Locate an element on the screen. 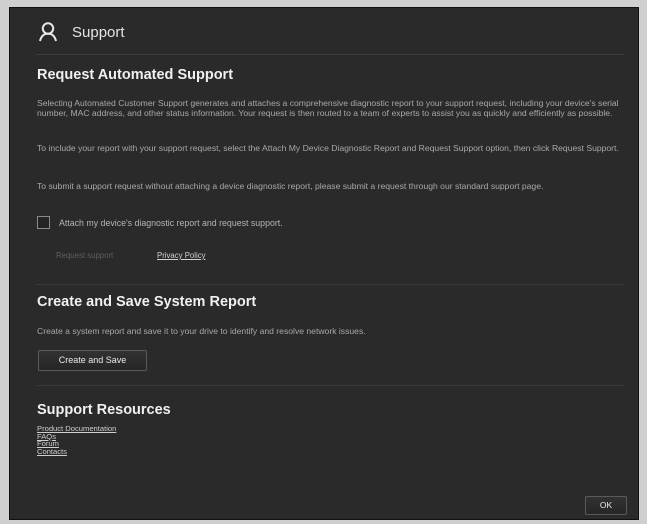 The height and width of the screenshot is (524, 647). system-report-heading: Create and Save System Report is located at coordinates (147, 302).